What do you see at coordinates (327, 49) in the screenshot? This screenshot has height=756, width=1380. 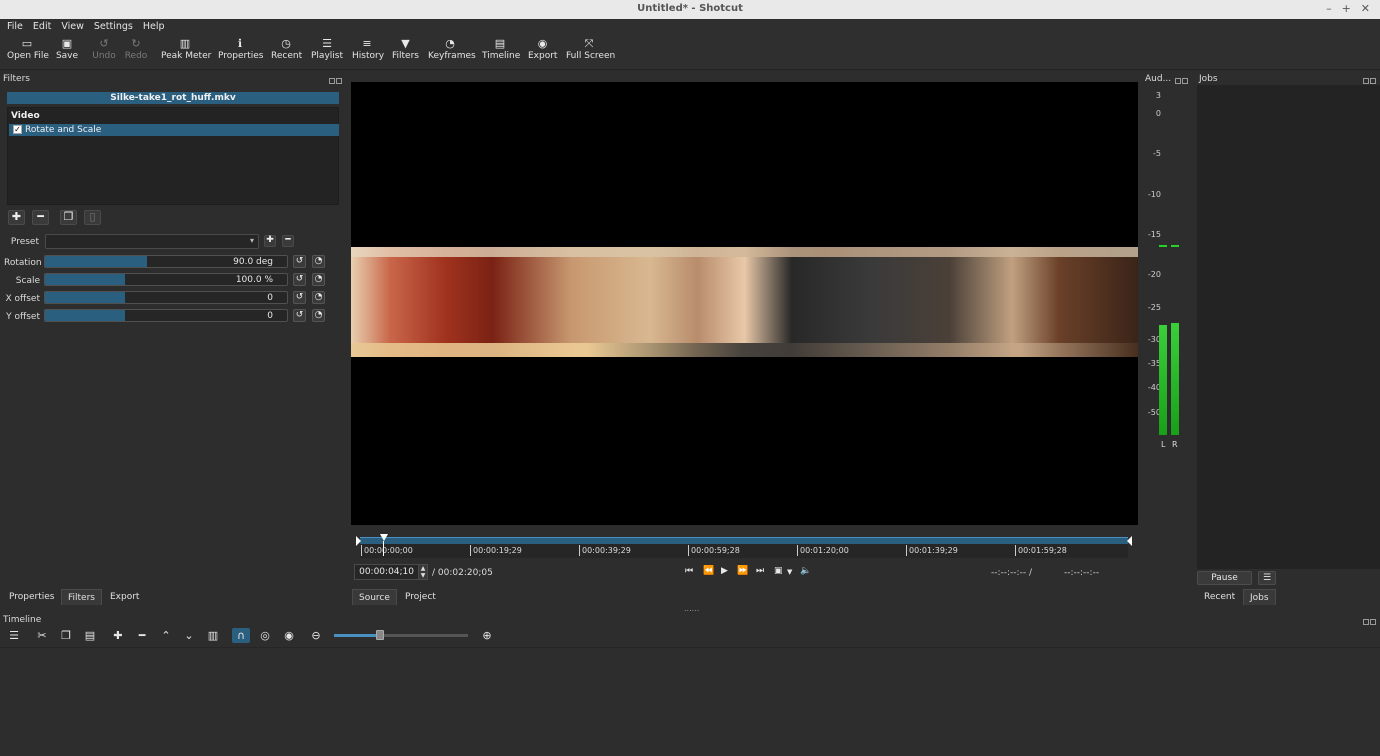 I see `playlist-button: ☰ Playlist` at bounding box center [327, 49].